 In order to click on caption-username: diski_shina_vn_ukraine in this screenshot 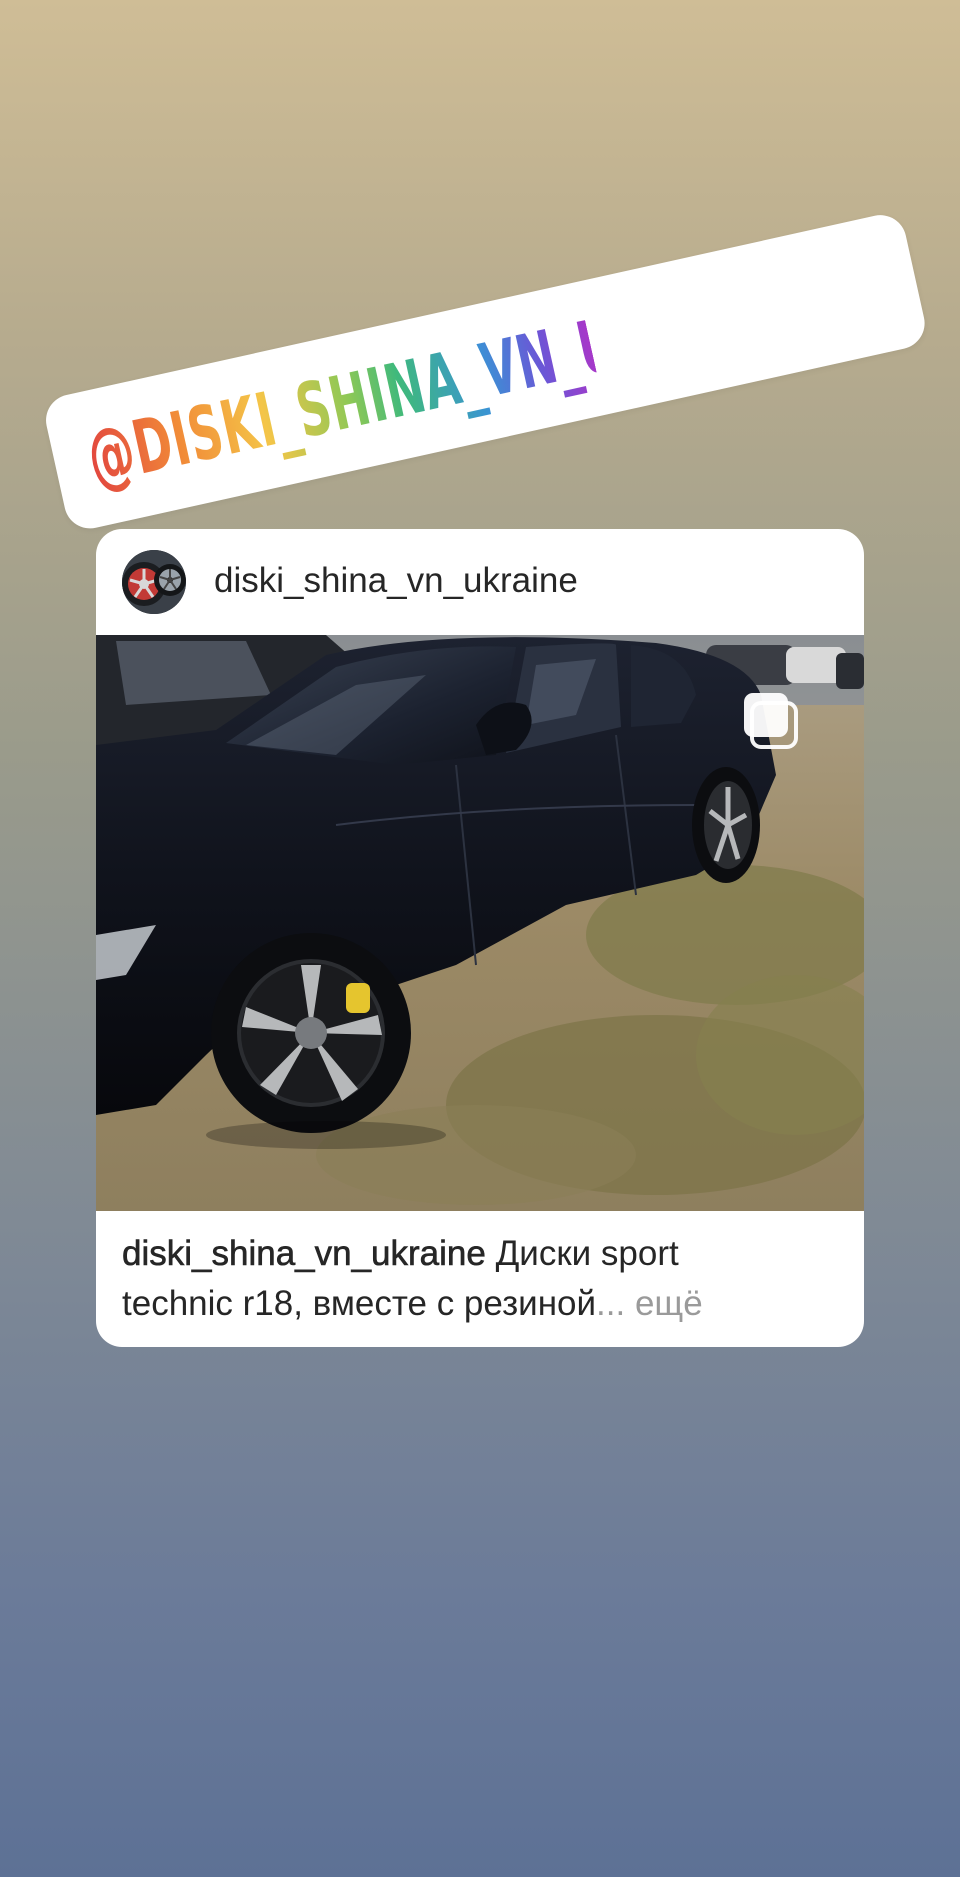, I will do `click(304, 1254)`.